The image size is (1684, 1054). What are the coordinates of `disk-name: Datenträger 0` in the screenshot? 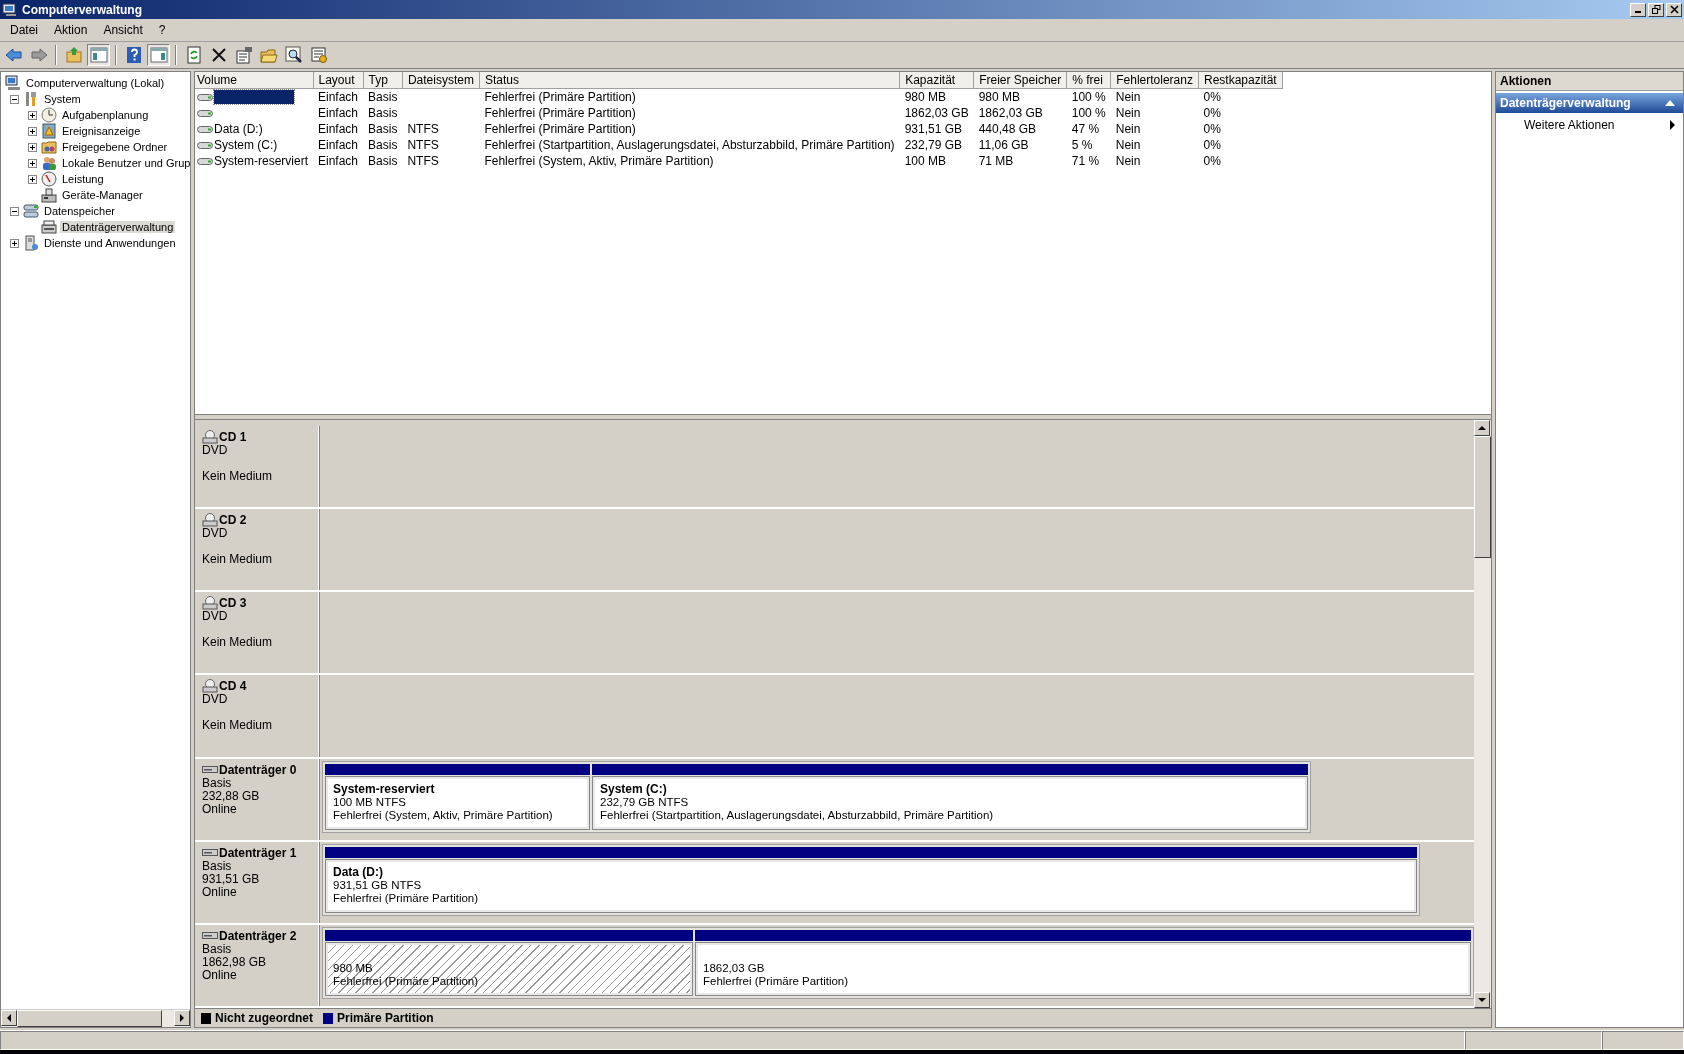 It's located at (258, 769).